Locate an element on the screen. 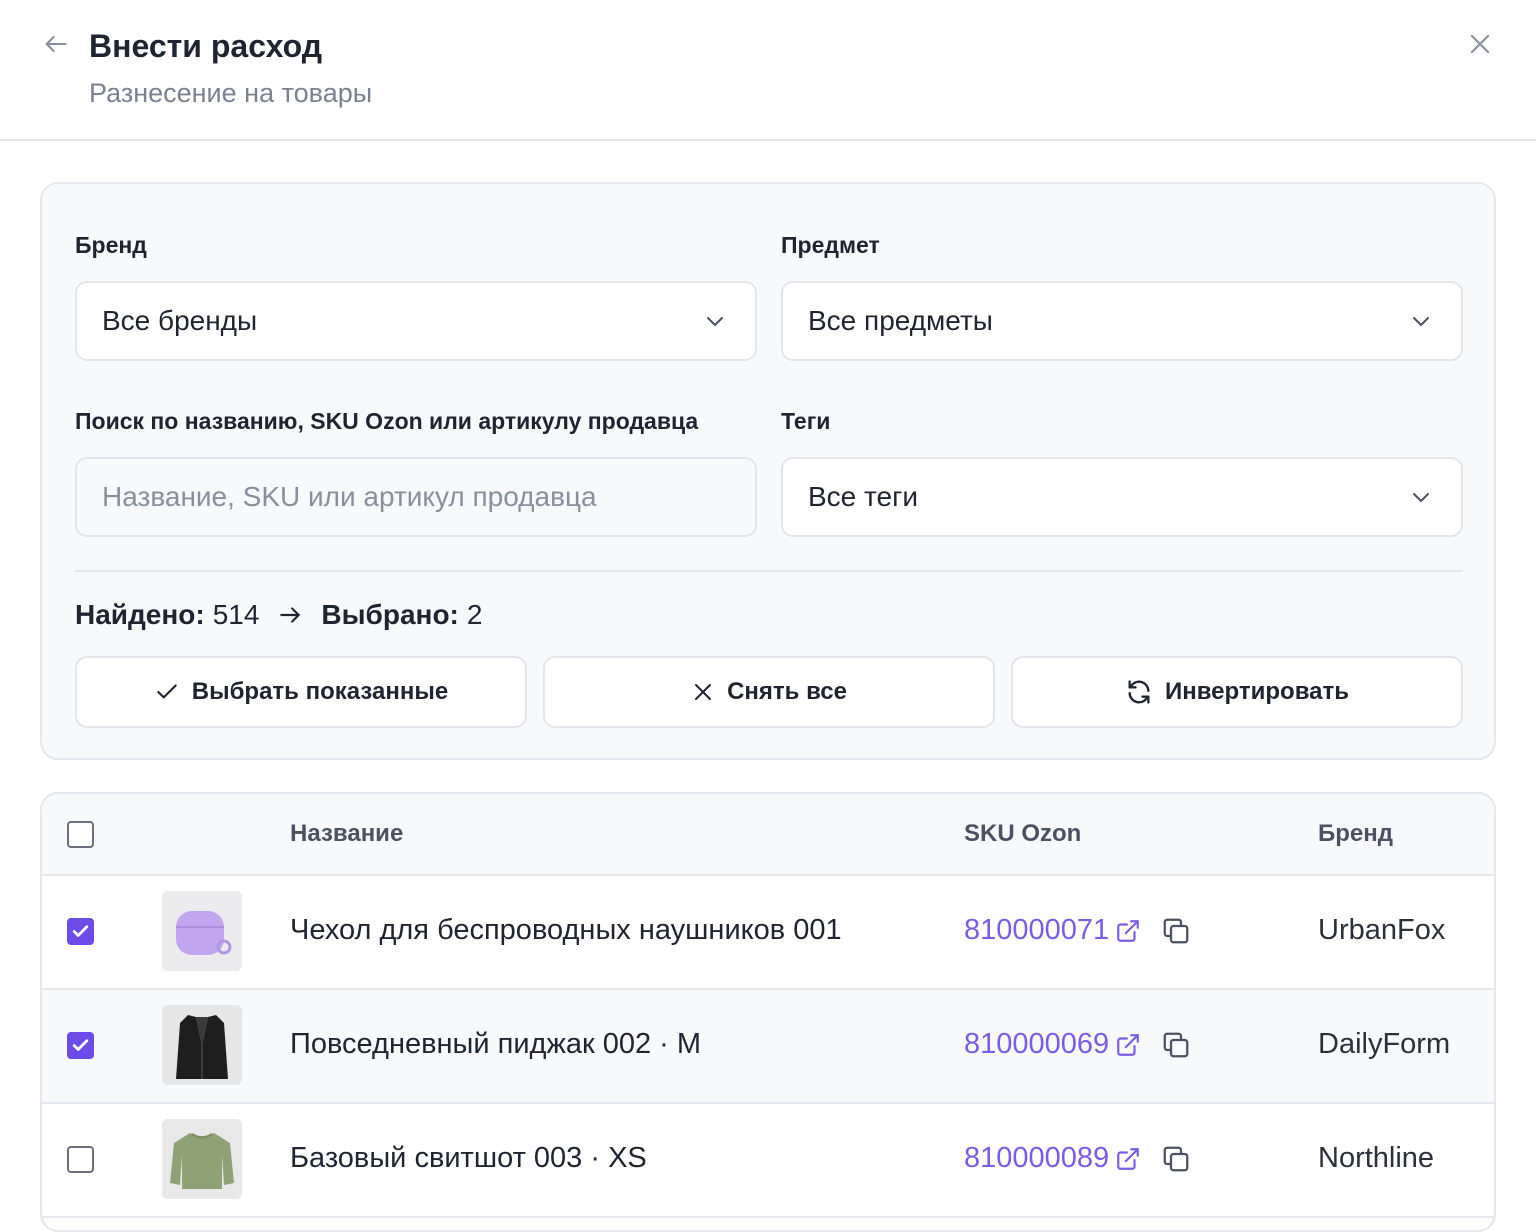  selection-summary: Найдено: 514 Выбрано: 2 is located at coordinates (278, 615).